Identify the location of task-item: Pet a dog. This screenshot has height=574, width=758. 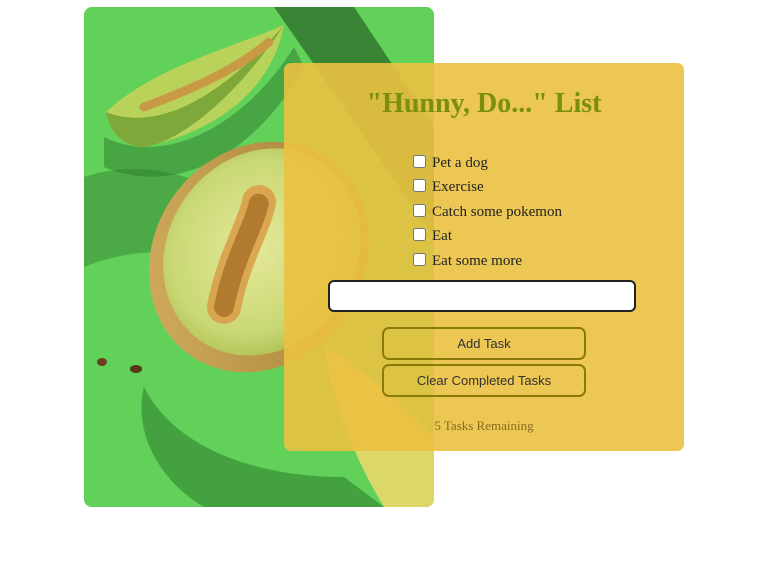
(486, 163).